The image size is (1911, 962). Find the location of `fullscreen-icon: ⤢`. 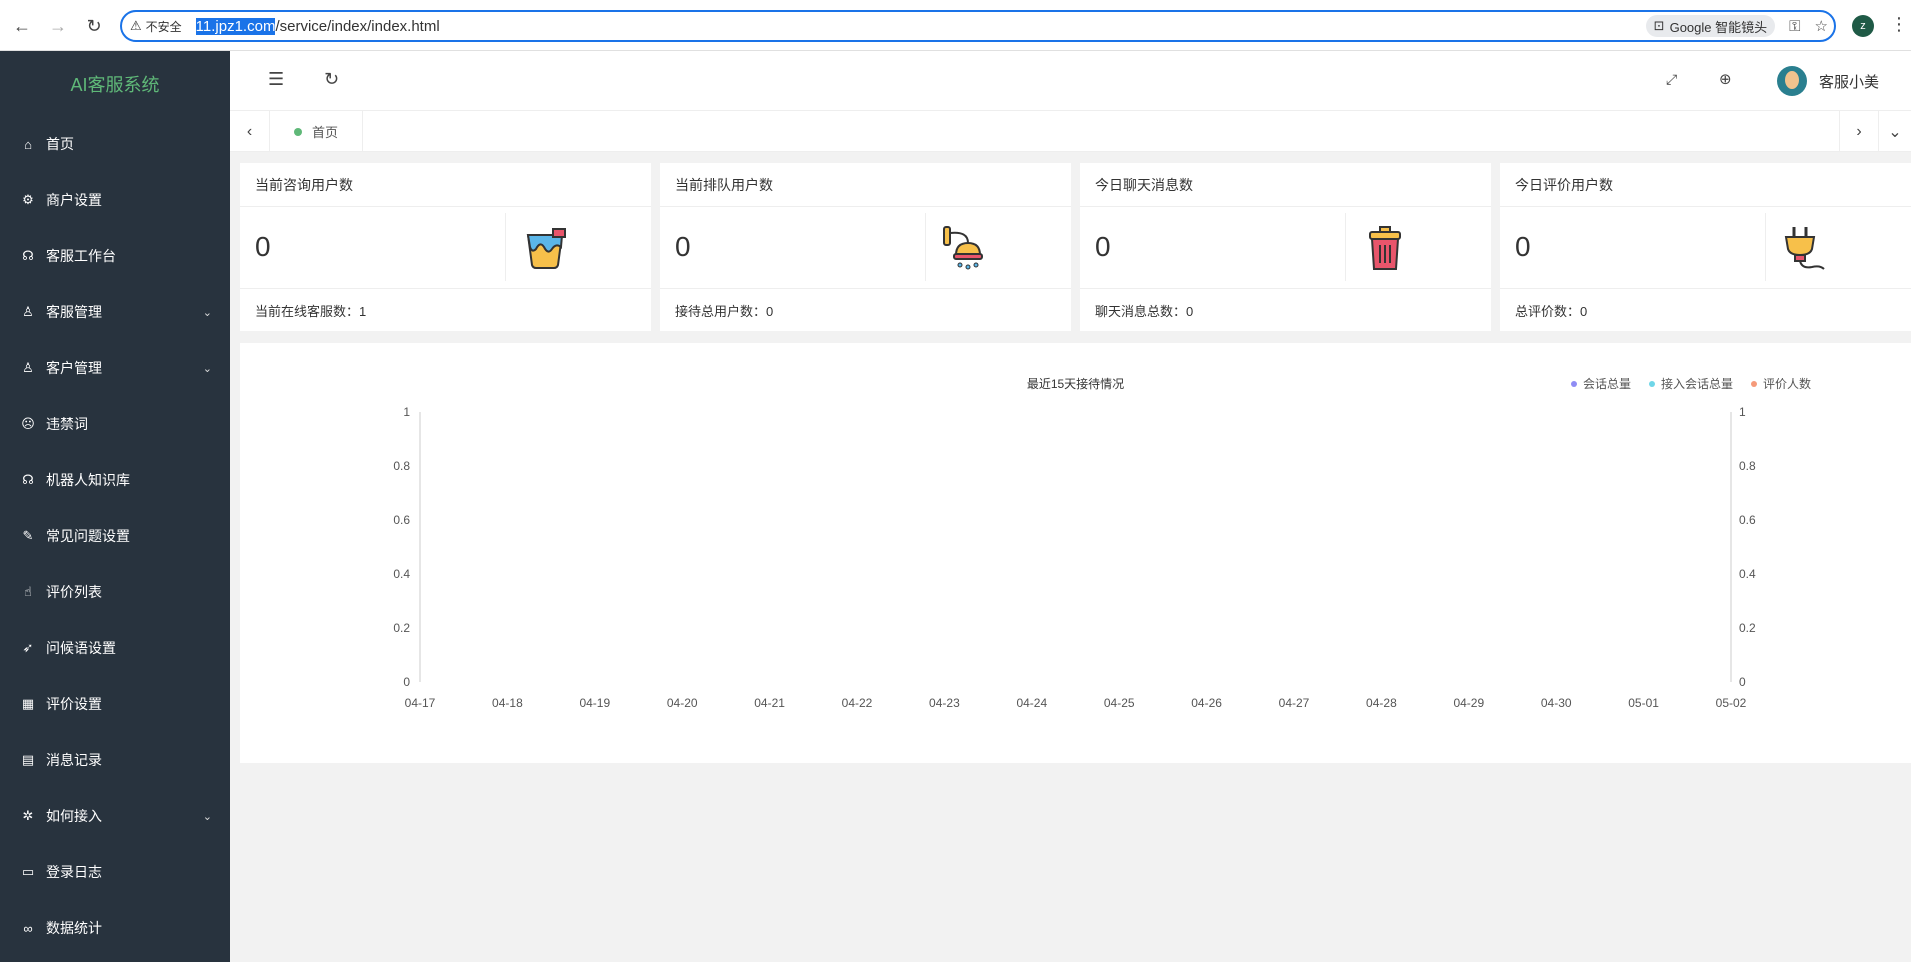

fullscreen-icon: ⤢ is located at coordinates (1671, 79).